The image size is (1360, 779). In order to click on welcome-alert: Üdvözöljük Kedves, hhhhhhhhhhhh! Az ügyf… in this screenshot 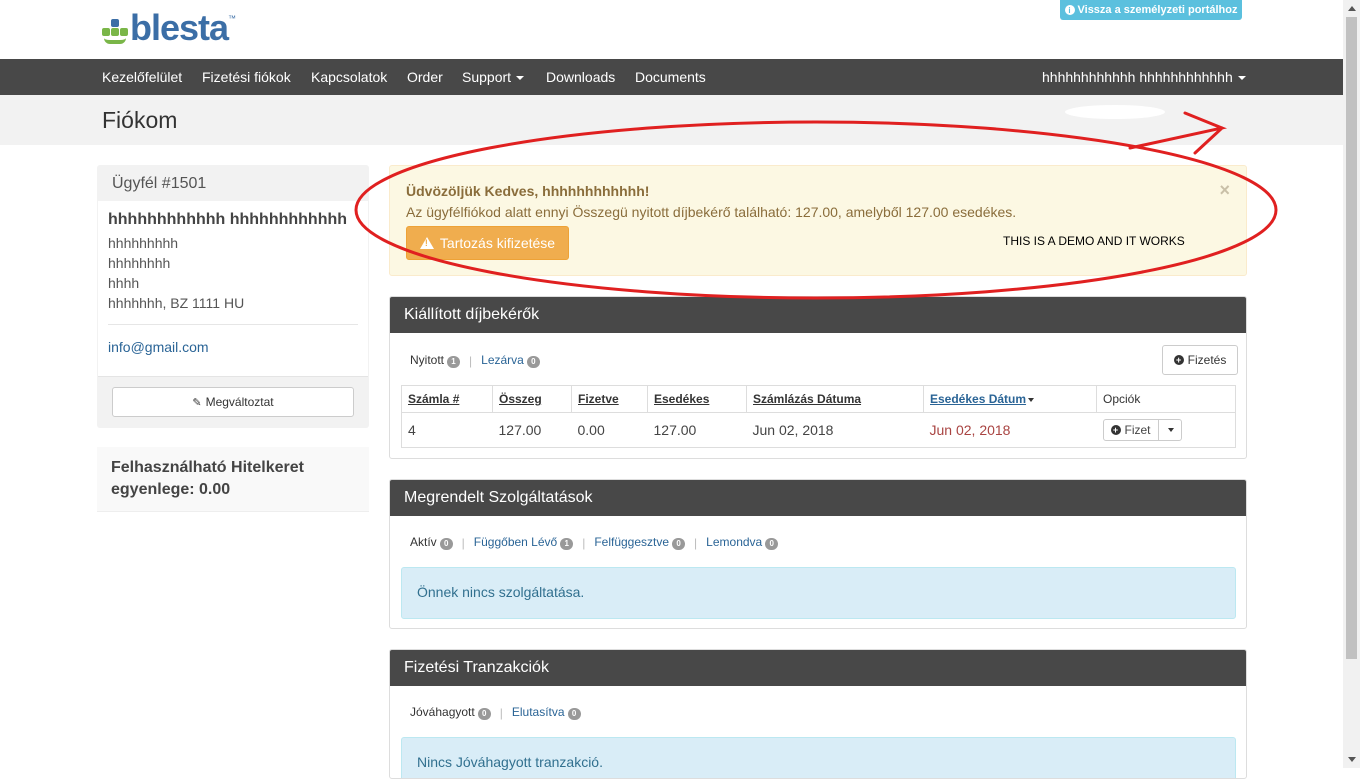, I will do `click(818, 220)`.